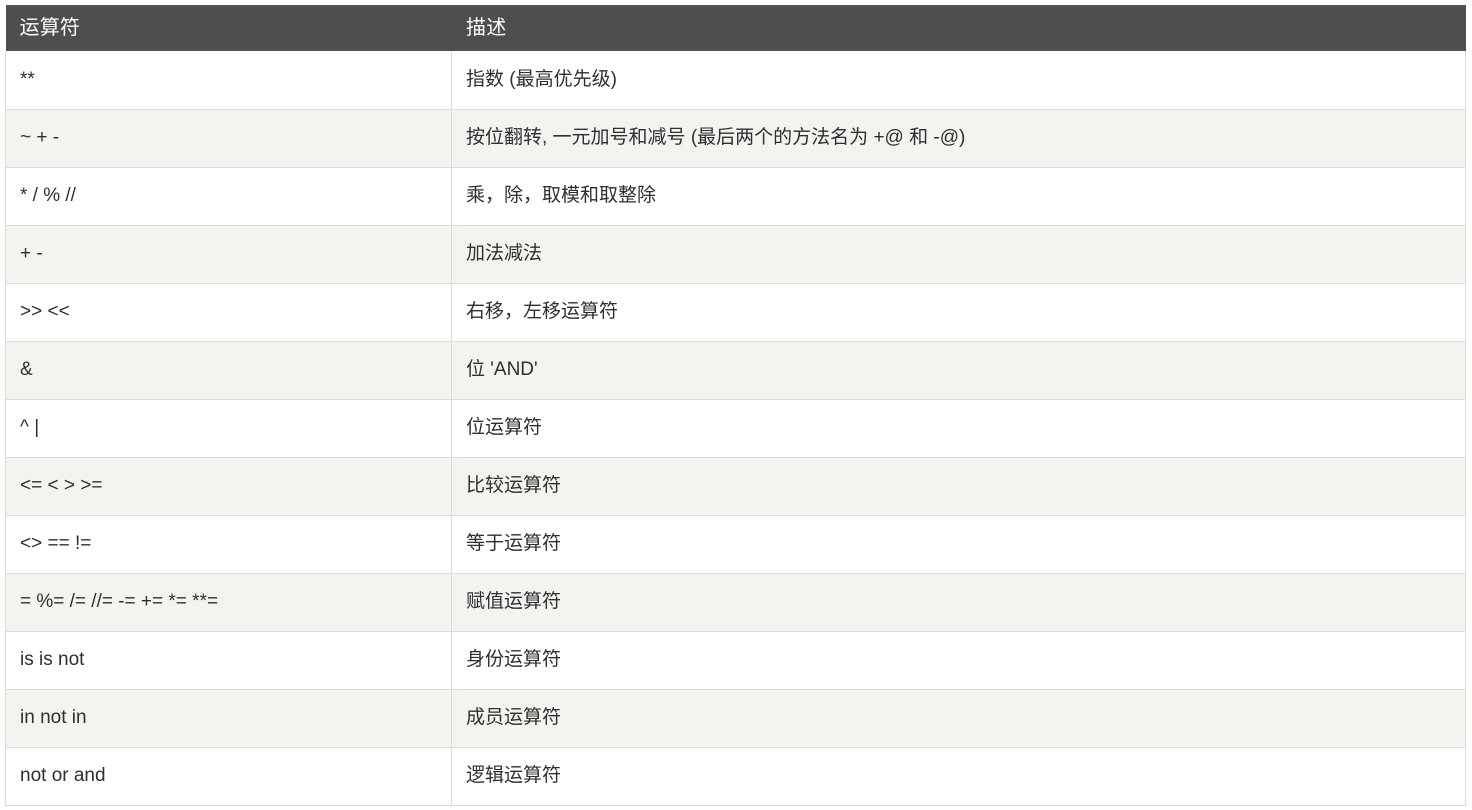 The image size is (1472, 810). I want to click on table-row: = %= /= //= -= += *= **= 赋值运算符, so click(735, 602).